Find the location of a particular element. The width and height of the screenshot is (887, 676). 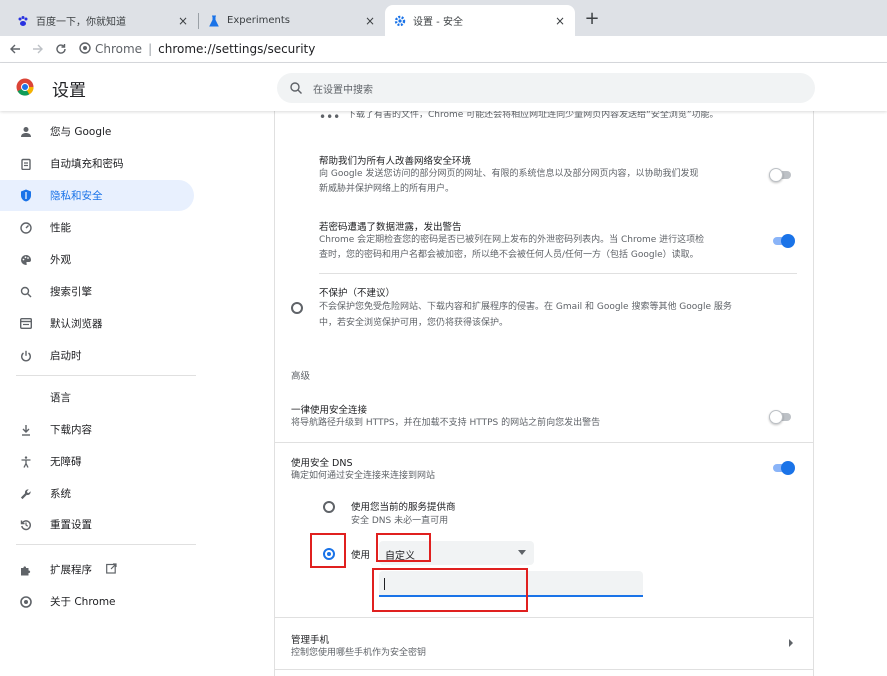

tab-baidu: 百度一下，你就知道 × is located at coordinates (103, 20).